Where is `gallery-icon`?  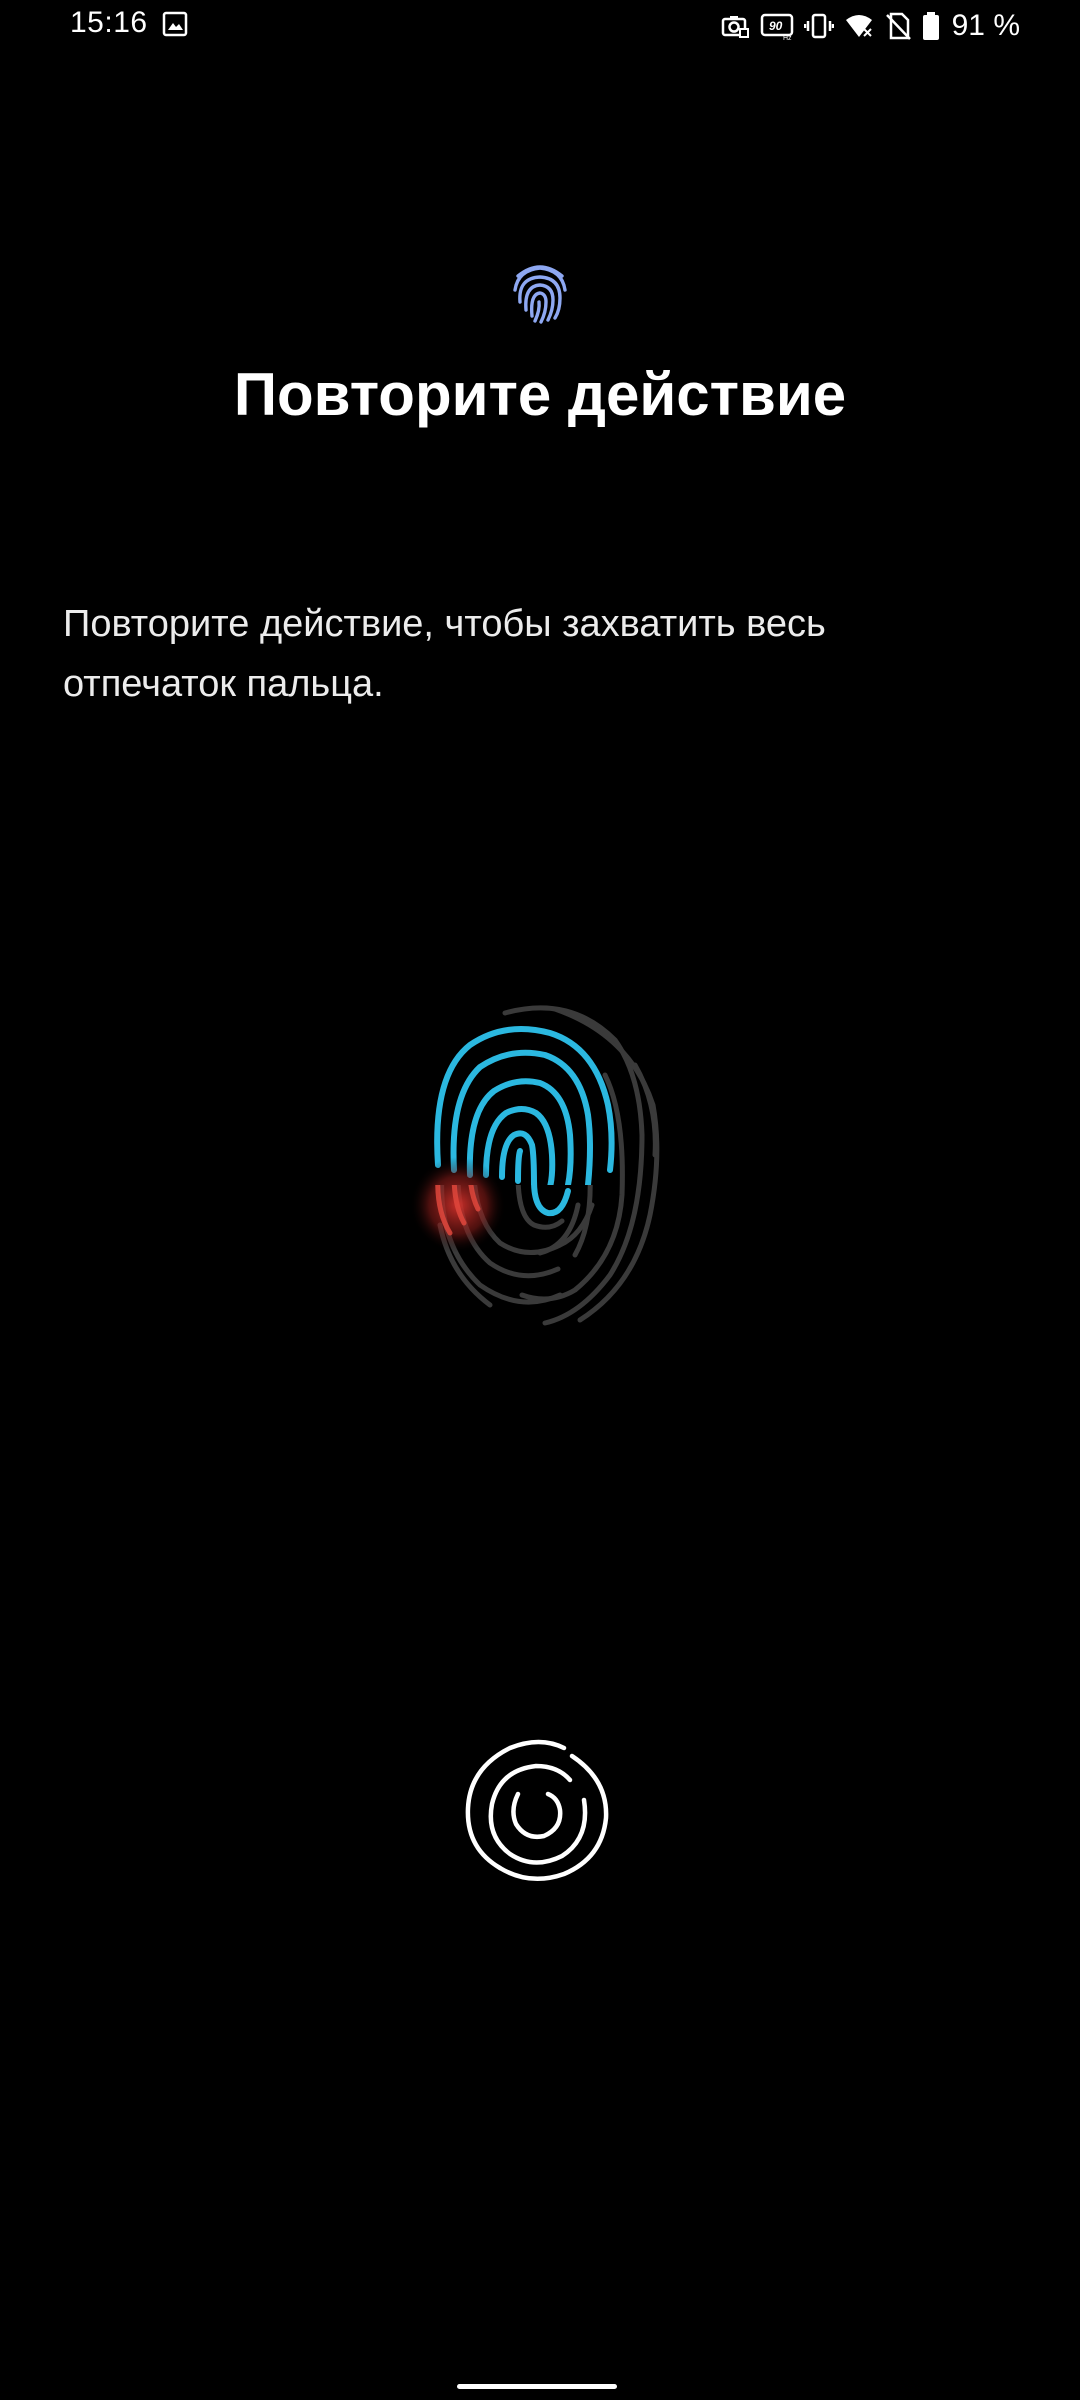
gallery-icon is located at coordinates (175, 24).